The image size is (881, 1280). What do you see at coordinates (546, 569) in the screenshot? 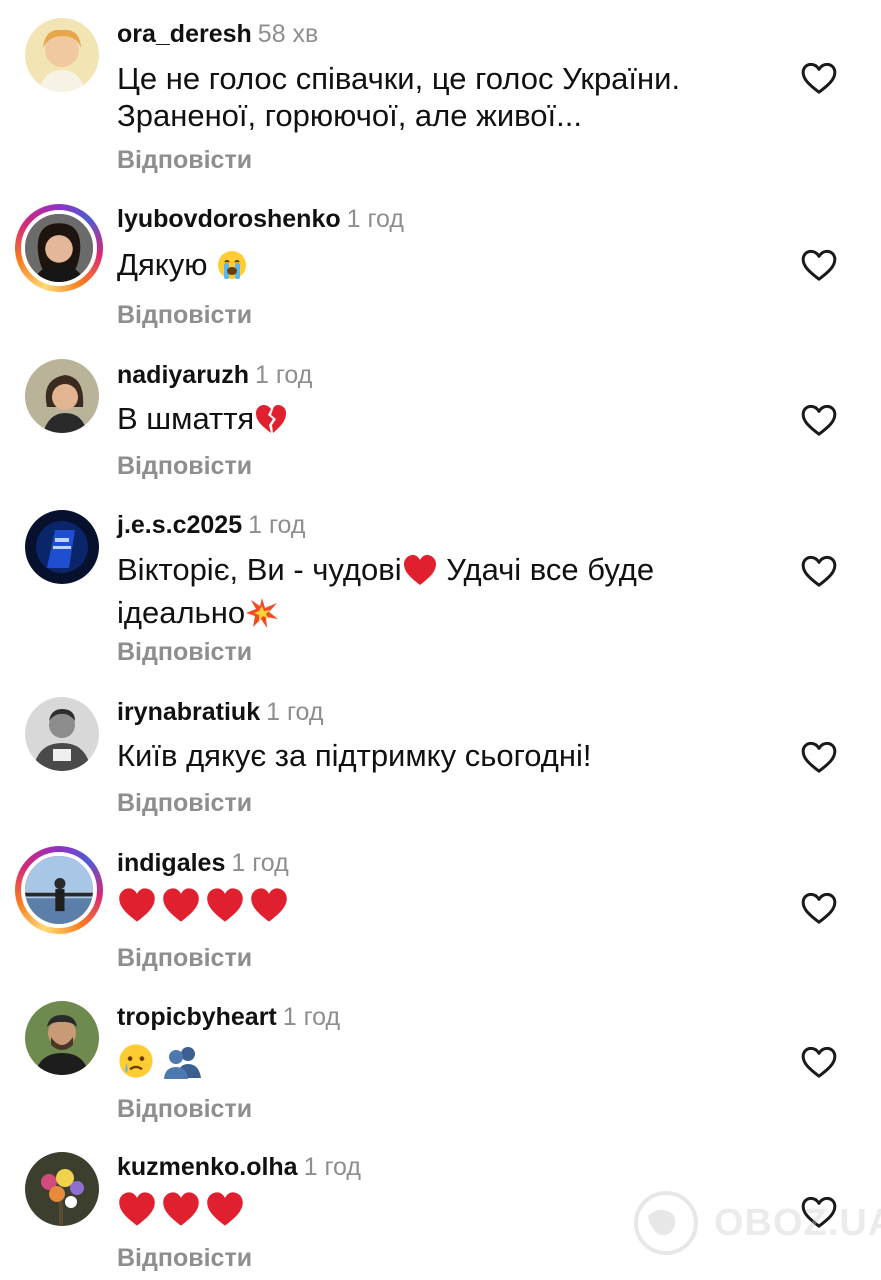
I see `comment-text-content: Удачі все буде` at bounding box center [546, 569].